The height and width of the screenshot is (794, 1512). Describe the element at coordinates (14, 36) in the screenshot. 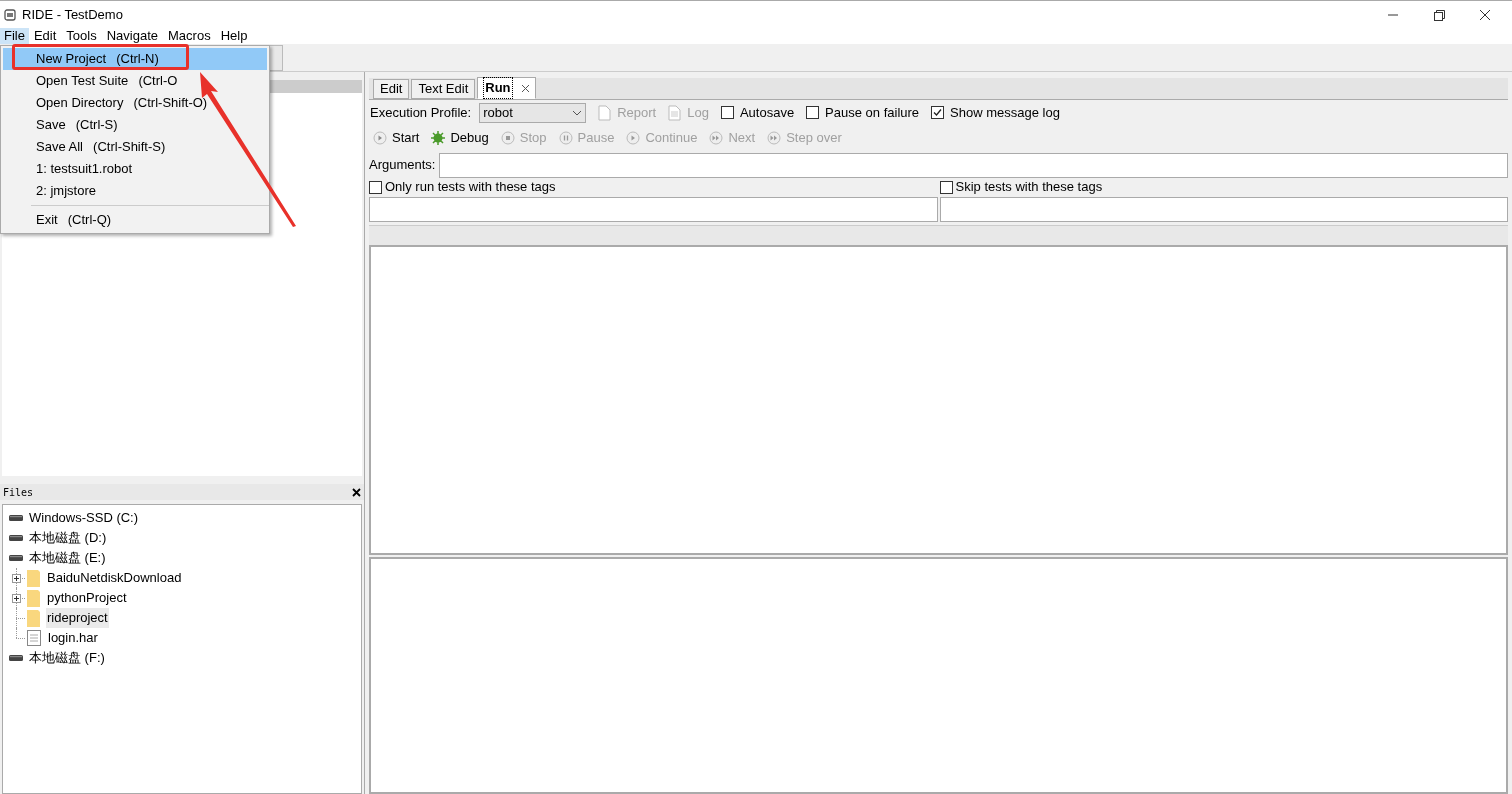

I see `menu-item: File` at that location.